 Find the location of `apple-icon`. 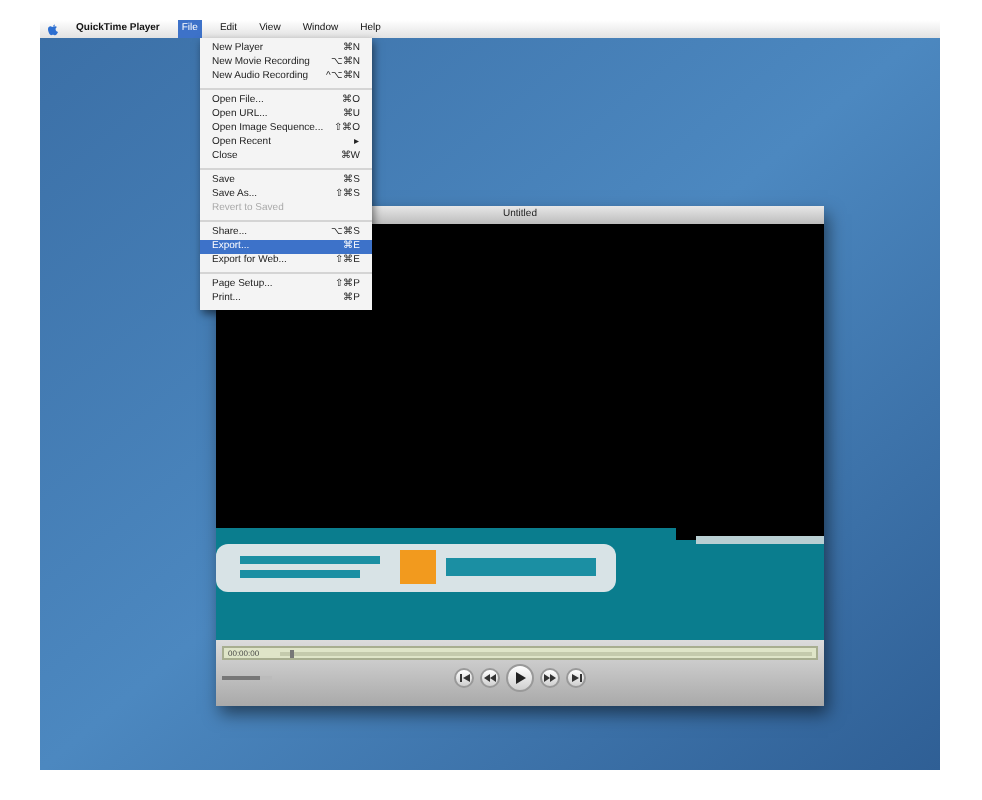

apple-icon is located at coordinates (53, 29).